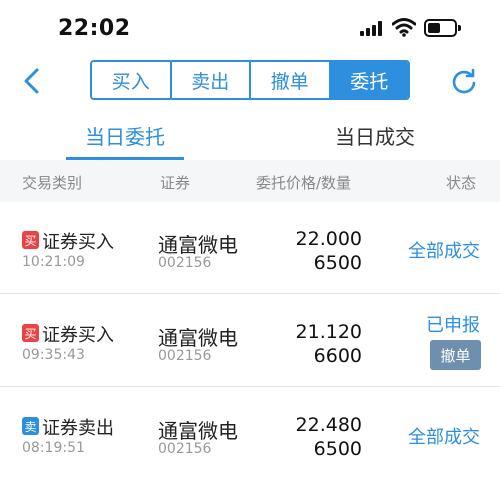 This screenshot has height=482, width=500. Describe the element at coordinates (369, 80) in the screenshot. I see `segment-orders: 委托` at that location.